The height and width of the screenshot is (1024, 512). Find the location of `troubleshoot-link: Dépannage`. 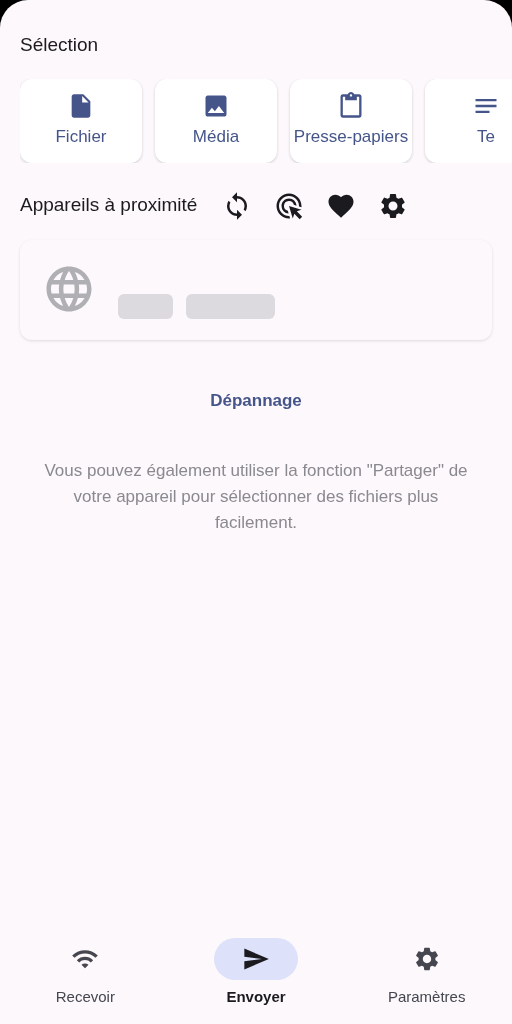

troubleshoot-link: Dépannage is located at coordinates (256, 400).